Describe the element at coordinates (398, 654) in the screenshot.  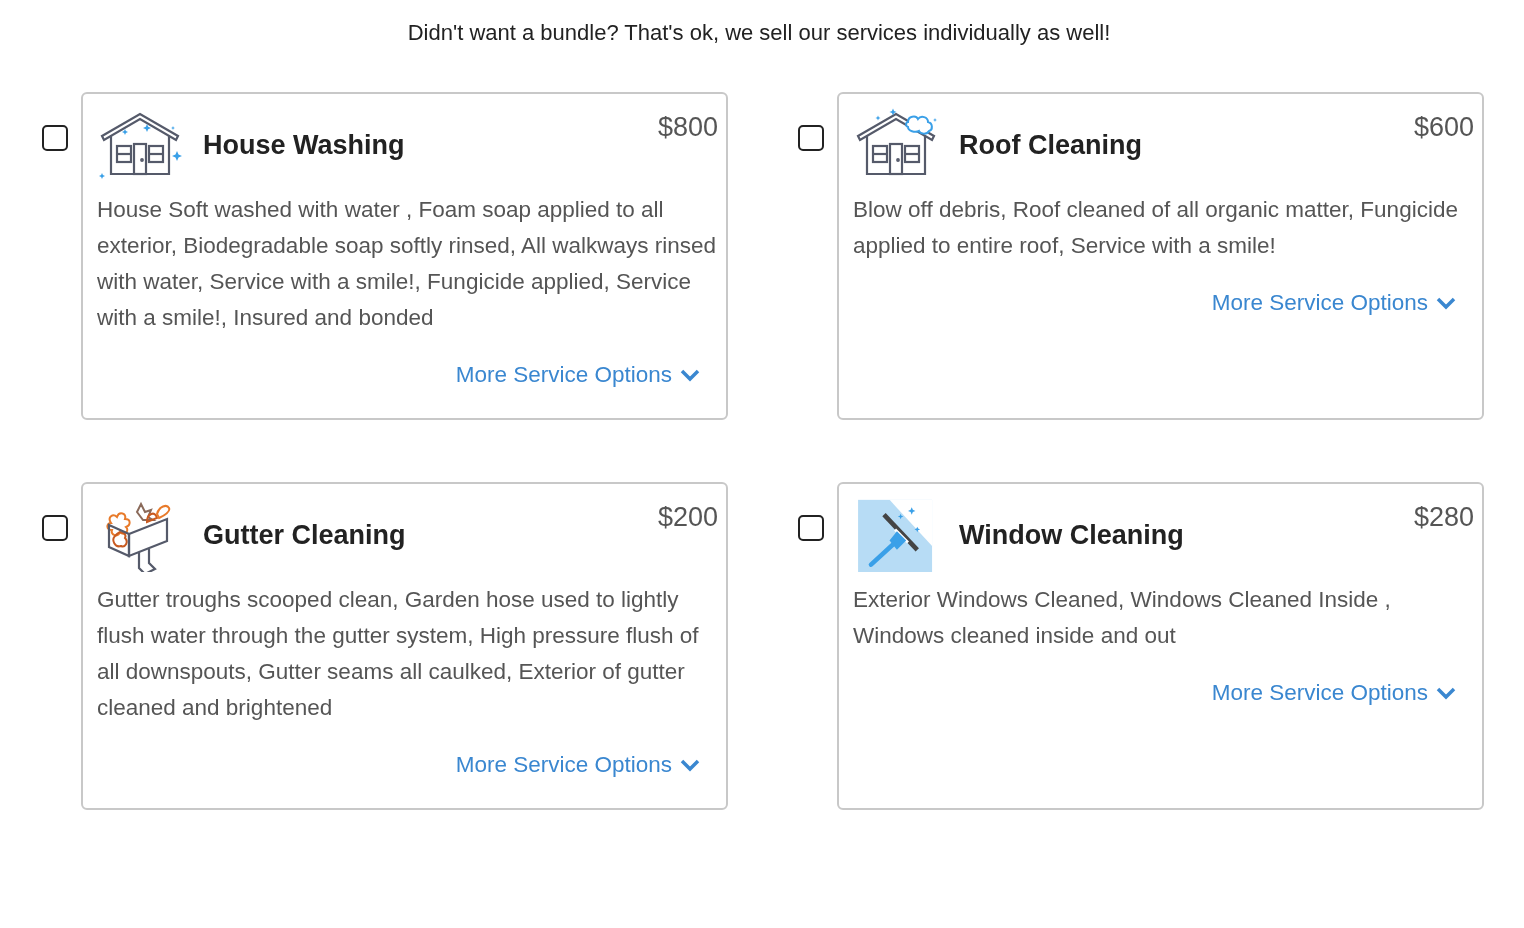
I see `service-description: Gutter troughs scooped clean, Garden hose used to lightly flush water through the gutter system, High pressure flush of all downspouts, Gutter seams all caulked, Exterior of gutter cleaned and brightened` at that location.